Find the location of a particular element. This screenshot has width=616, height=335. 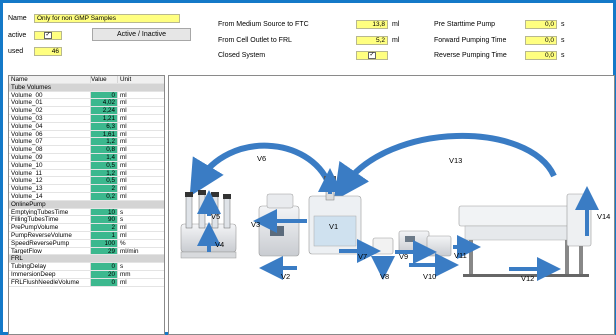

table-row: PrePumpVolume 2 ml is located at coordinates (86, 228).